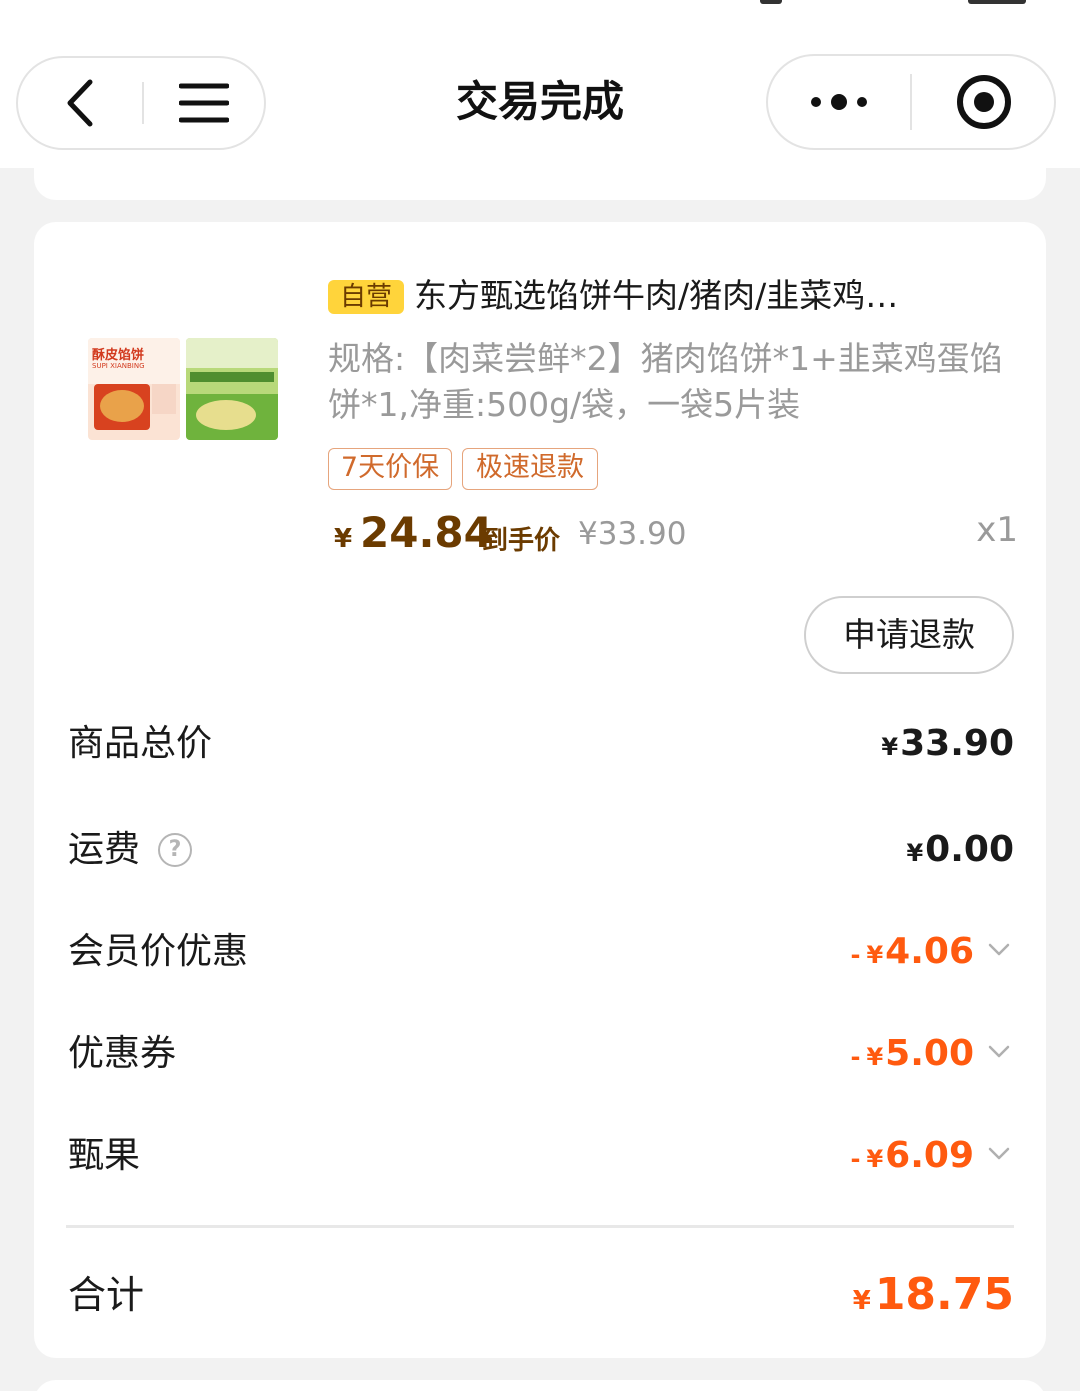 The width and height of the screenshot is (1080, 1391). Describe the element at coordinates (541, 1295) in the screenshot. I see `total-row: 合计 ¥18.75` at that location.